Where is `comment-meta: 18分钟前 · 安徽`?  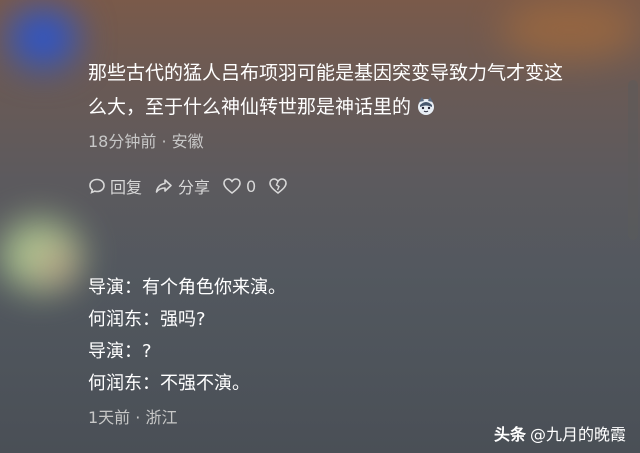 comment-meta: 18分钟前 · 安徽 is located at coordinates (146, 141).